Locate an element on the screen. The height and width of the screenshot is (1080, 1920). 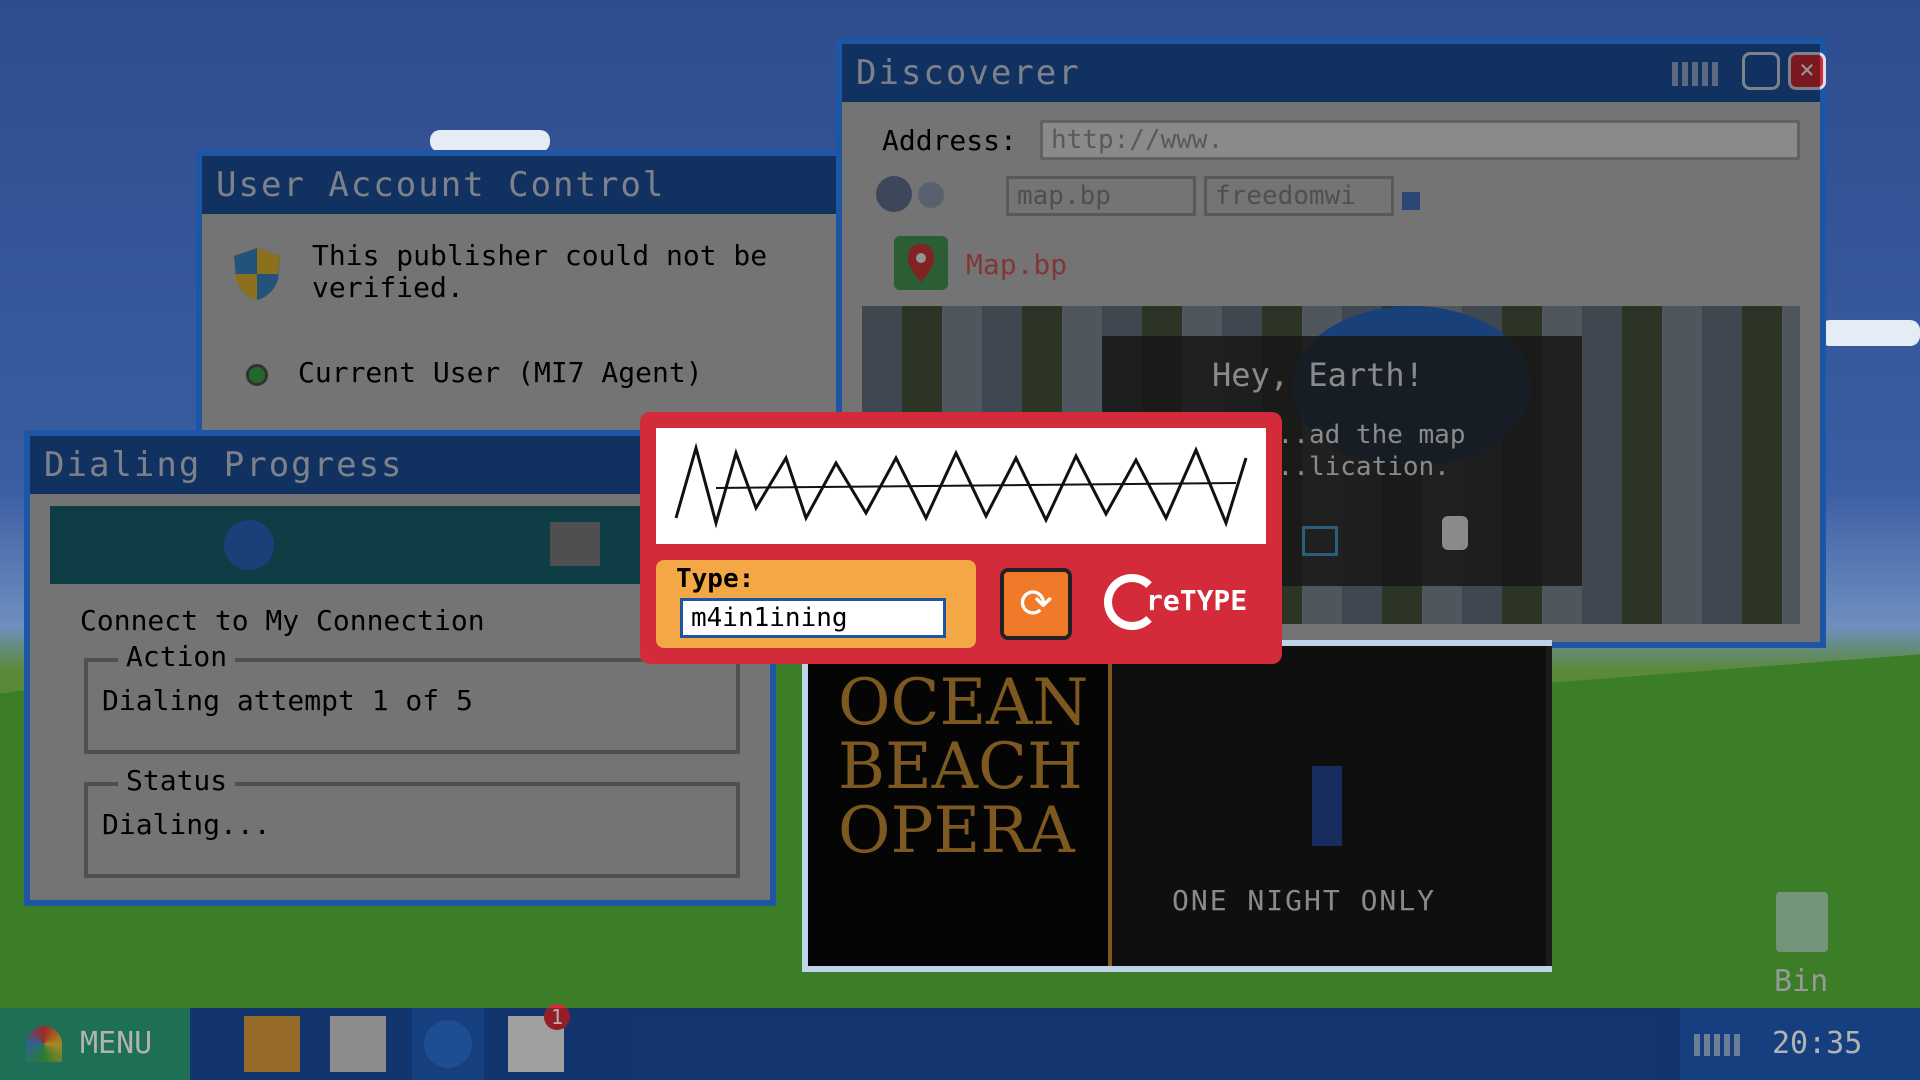
clock-area: 20:35 is located at coordinates (1800, 1044).